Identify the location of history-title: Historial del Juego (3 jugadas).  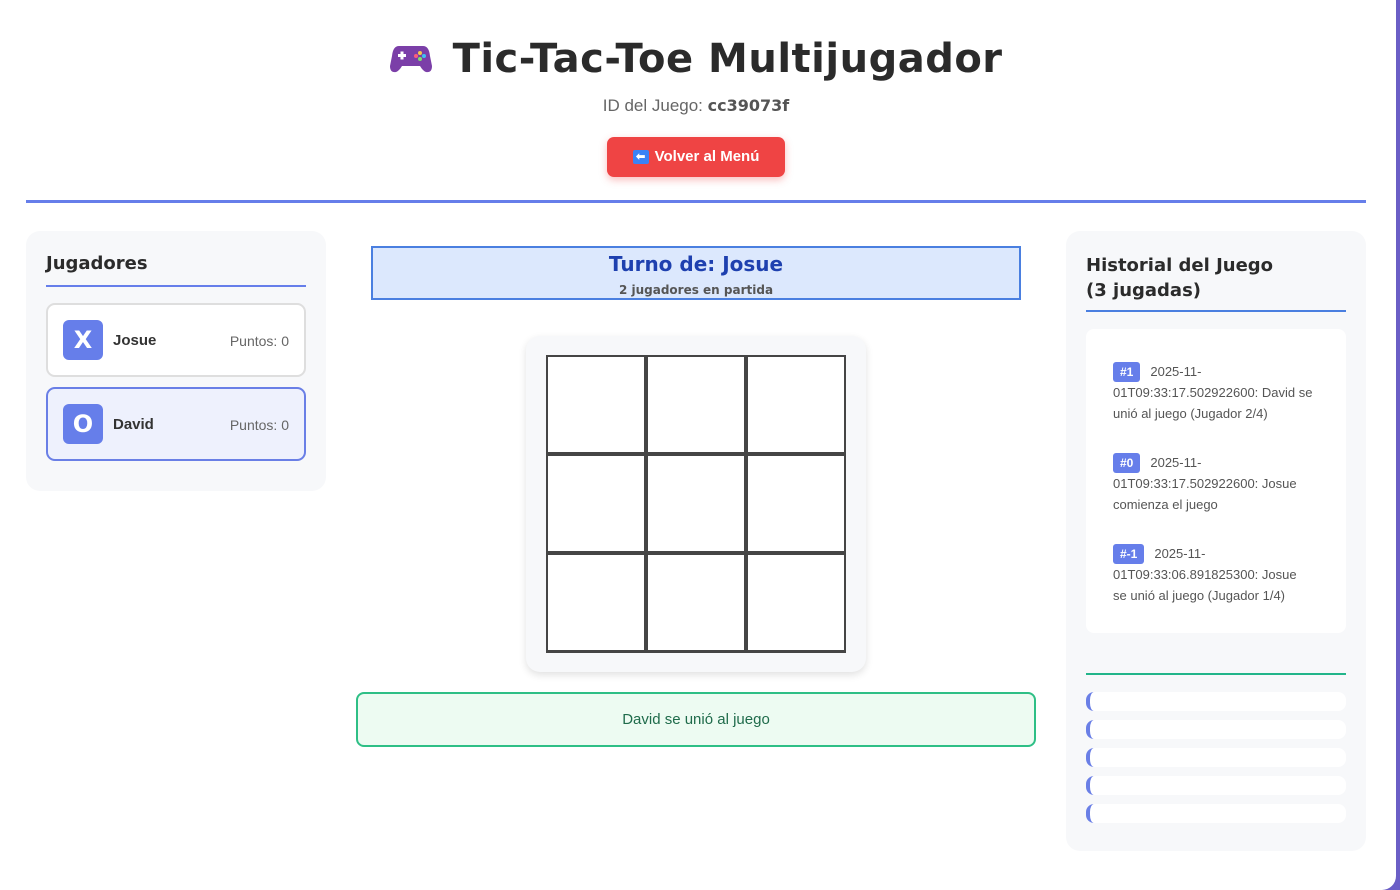
(1180, 278).